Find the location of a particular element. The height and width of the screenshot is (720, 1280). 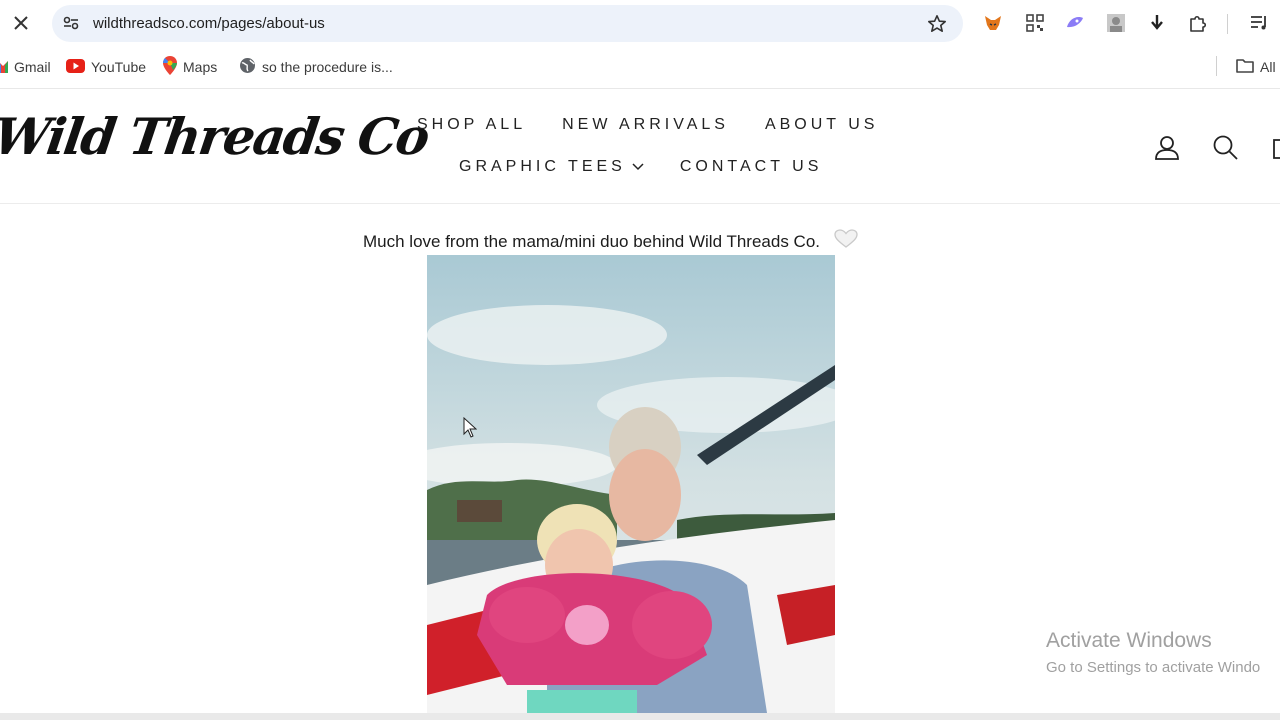

nav-graphic-tees: GRAPHIC TEES is located at coordinates (551, 167).